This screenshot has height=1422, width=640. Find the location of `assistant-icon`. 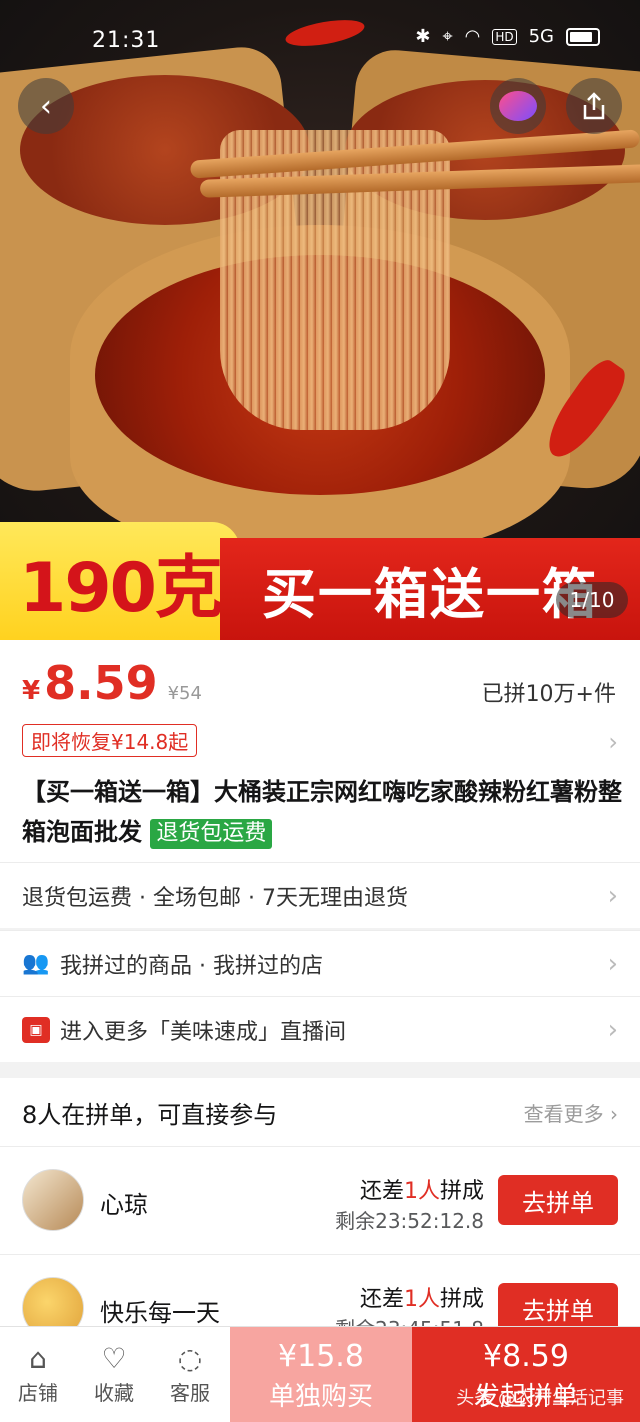

assistant-icon is located at coordinates (518, 106).